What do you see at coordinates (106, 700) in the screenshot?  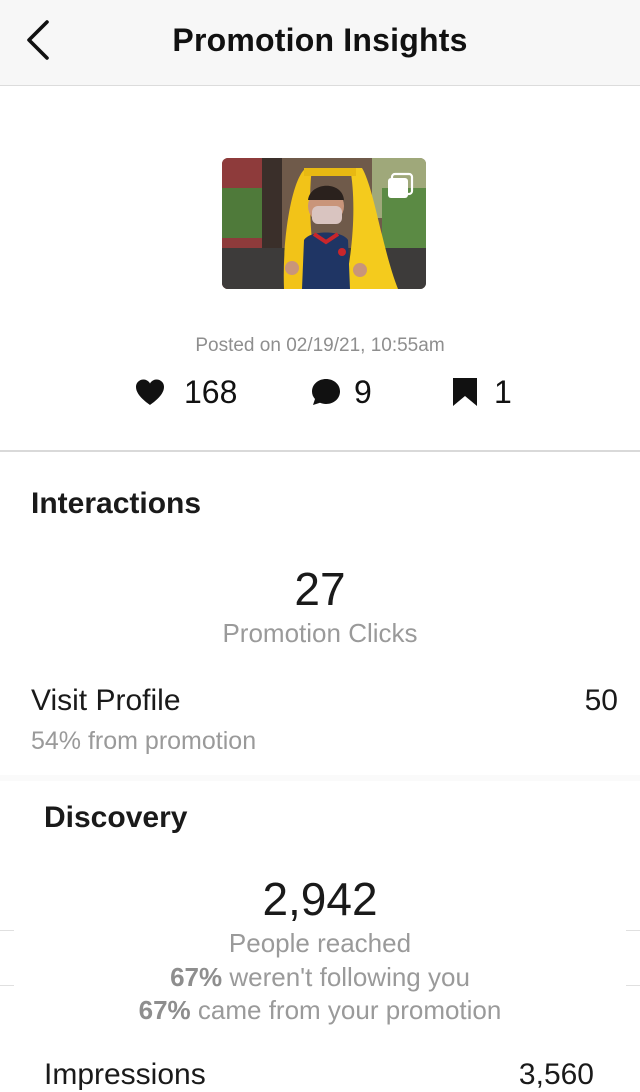 I see `visit-profile-label: Visit Profile` at bounding box center [106, 700].